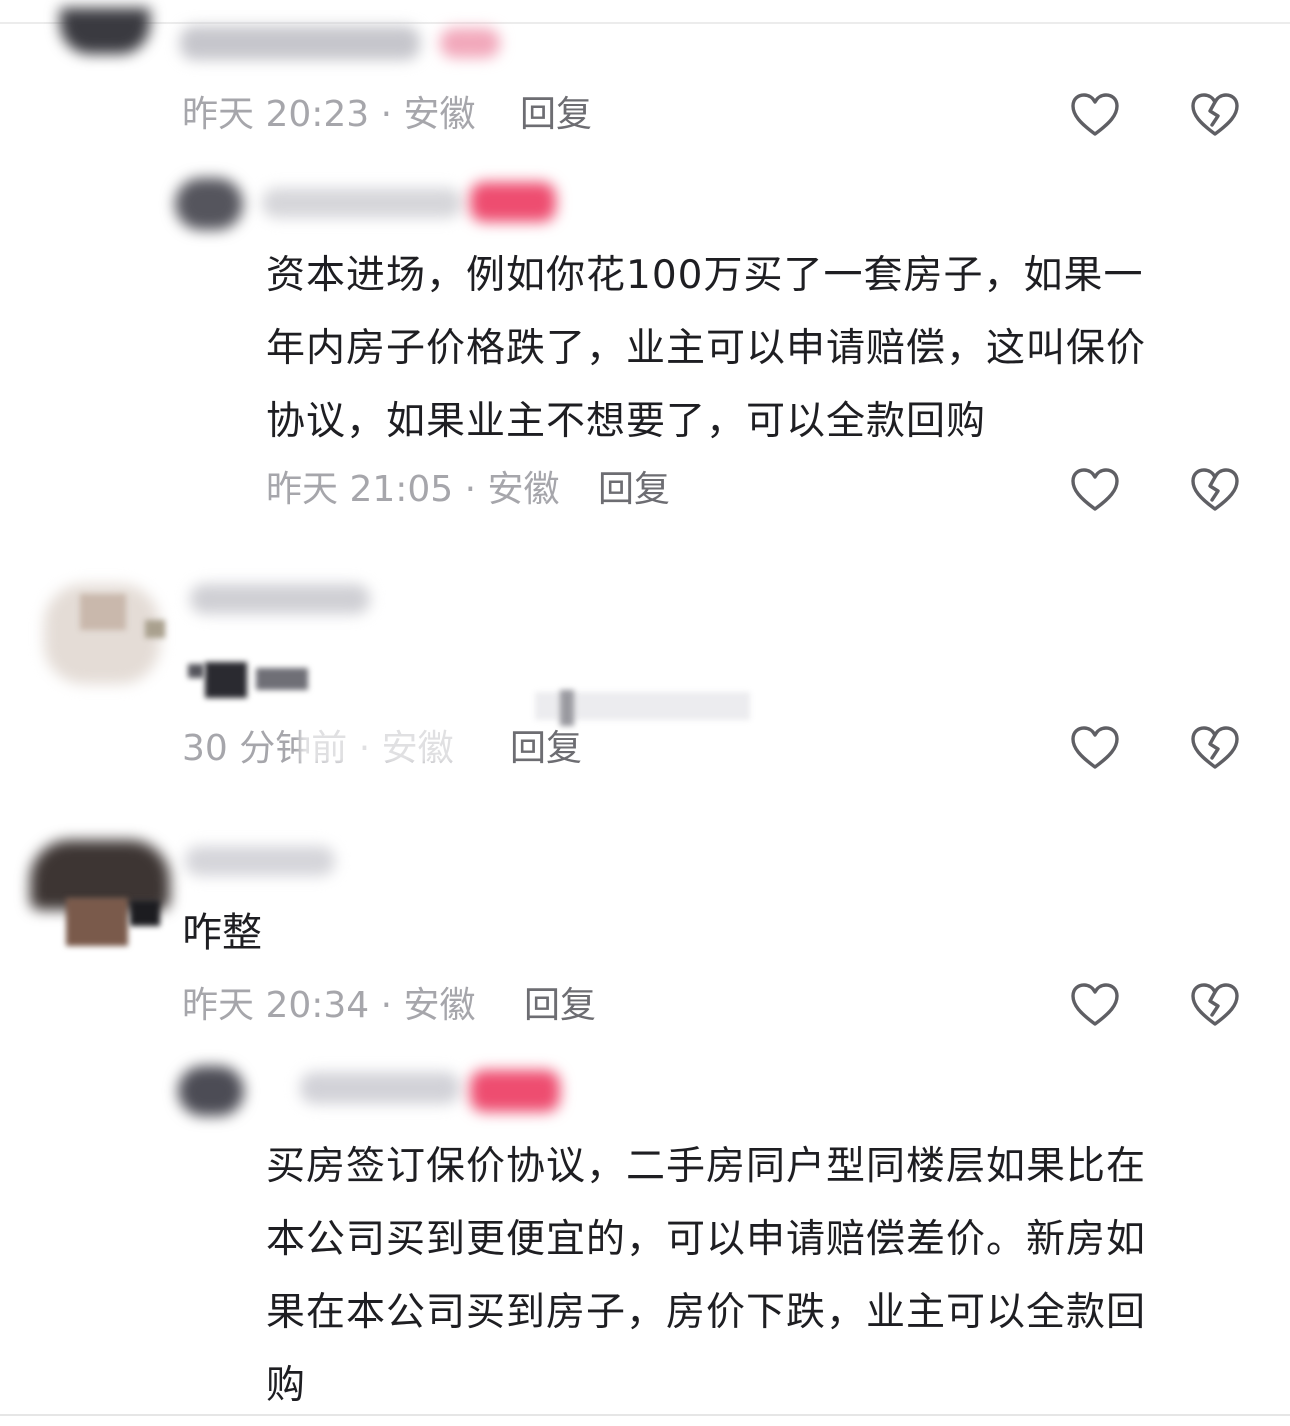 The width and height of the screenshot is (1290, 1426). What do you see at coordinates (706, 1166) in the screenshot?
I see `comment-text-line: 买房签订保价协议，二手房同户型同楼层如果比在` at bounding box center [706, 1166].